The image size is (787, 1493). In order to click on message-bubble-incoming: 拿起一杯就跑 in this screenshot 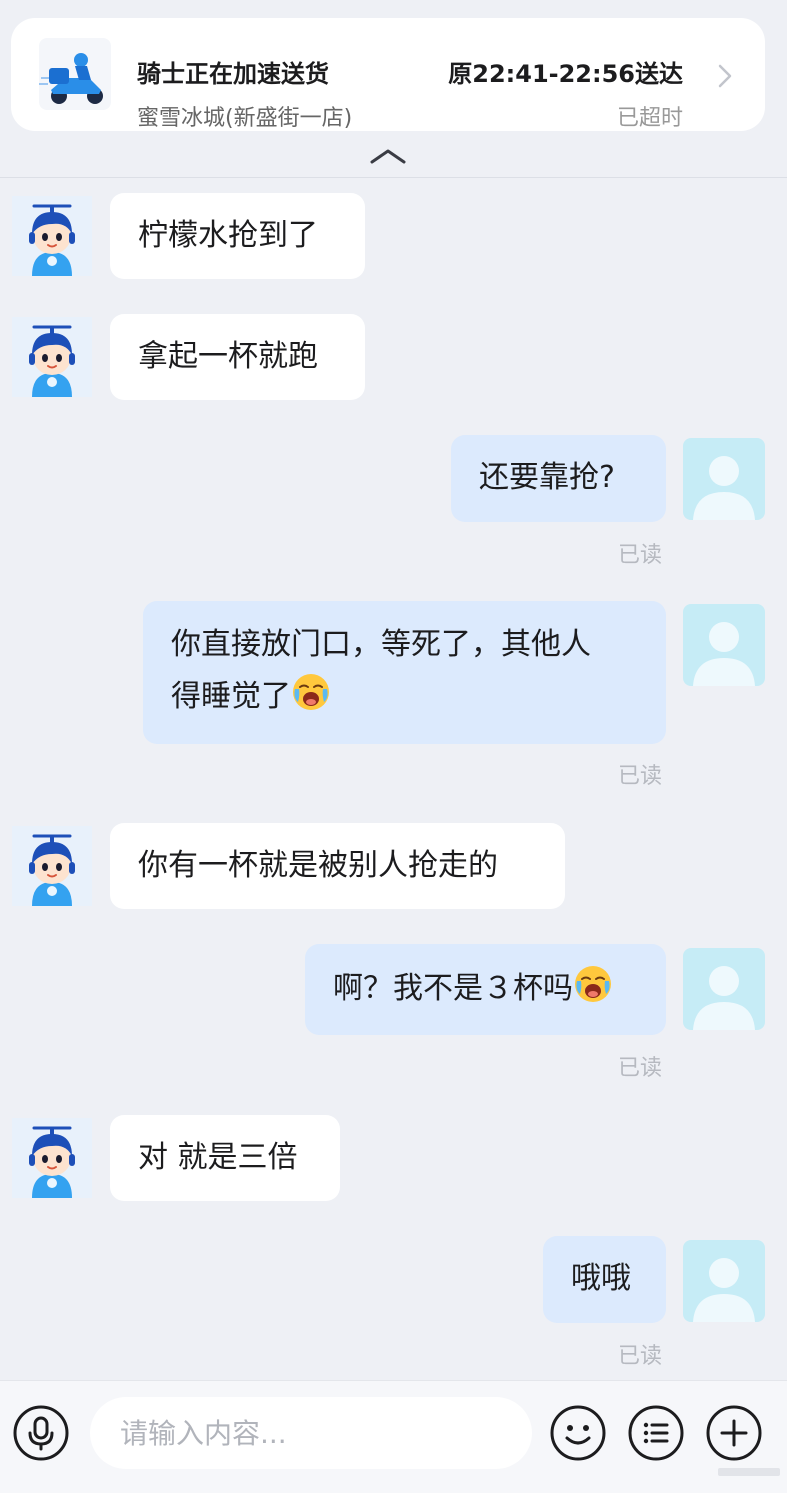, I will do `click(237, 357)`.